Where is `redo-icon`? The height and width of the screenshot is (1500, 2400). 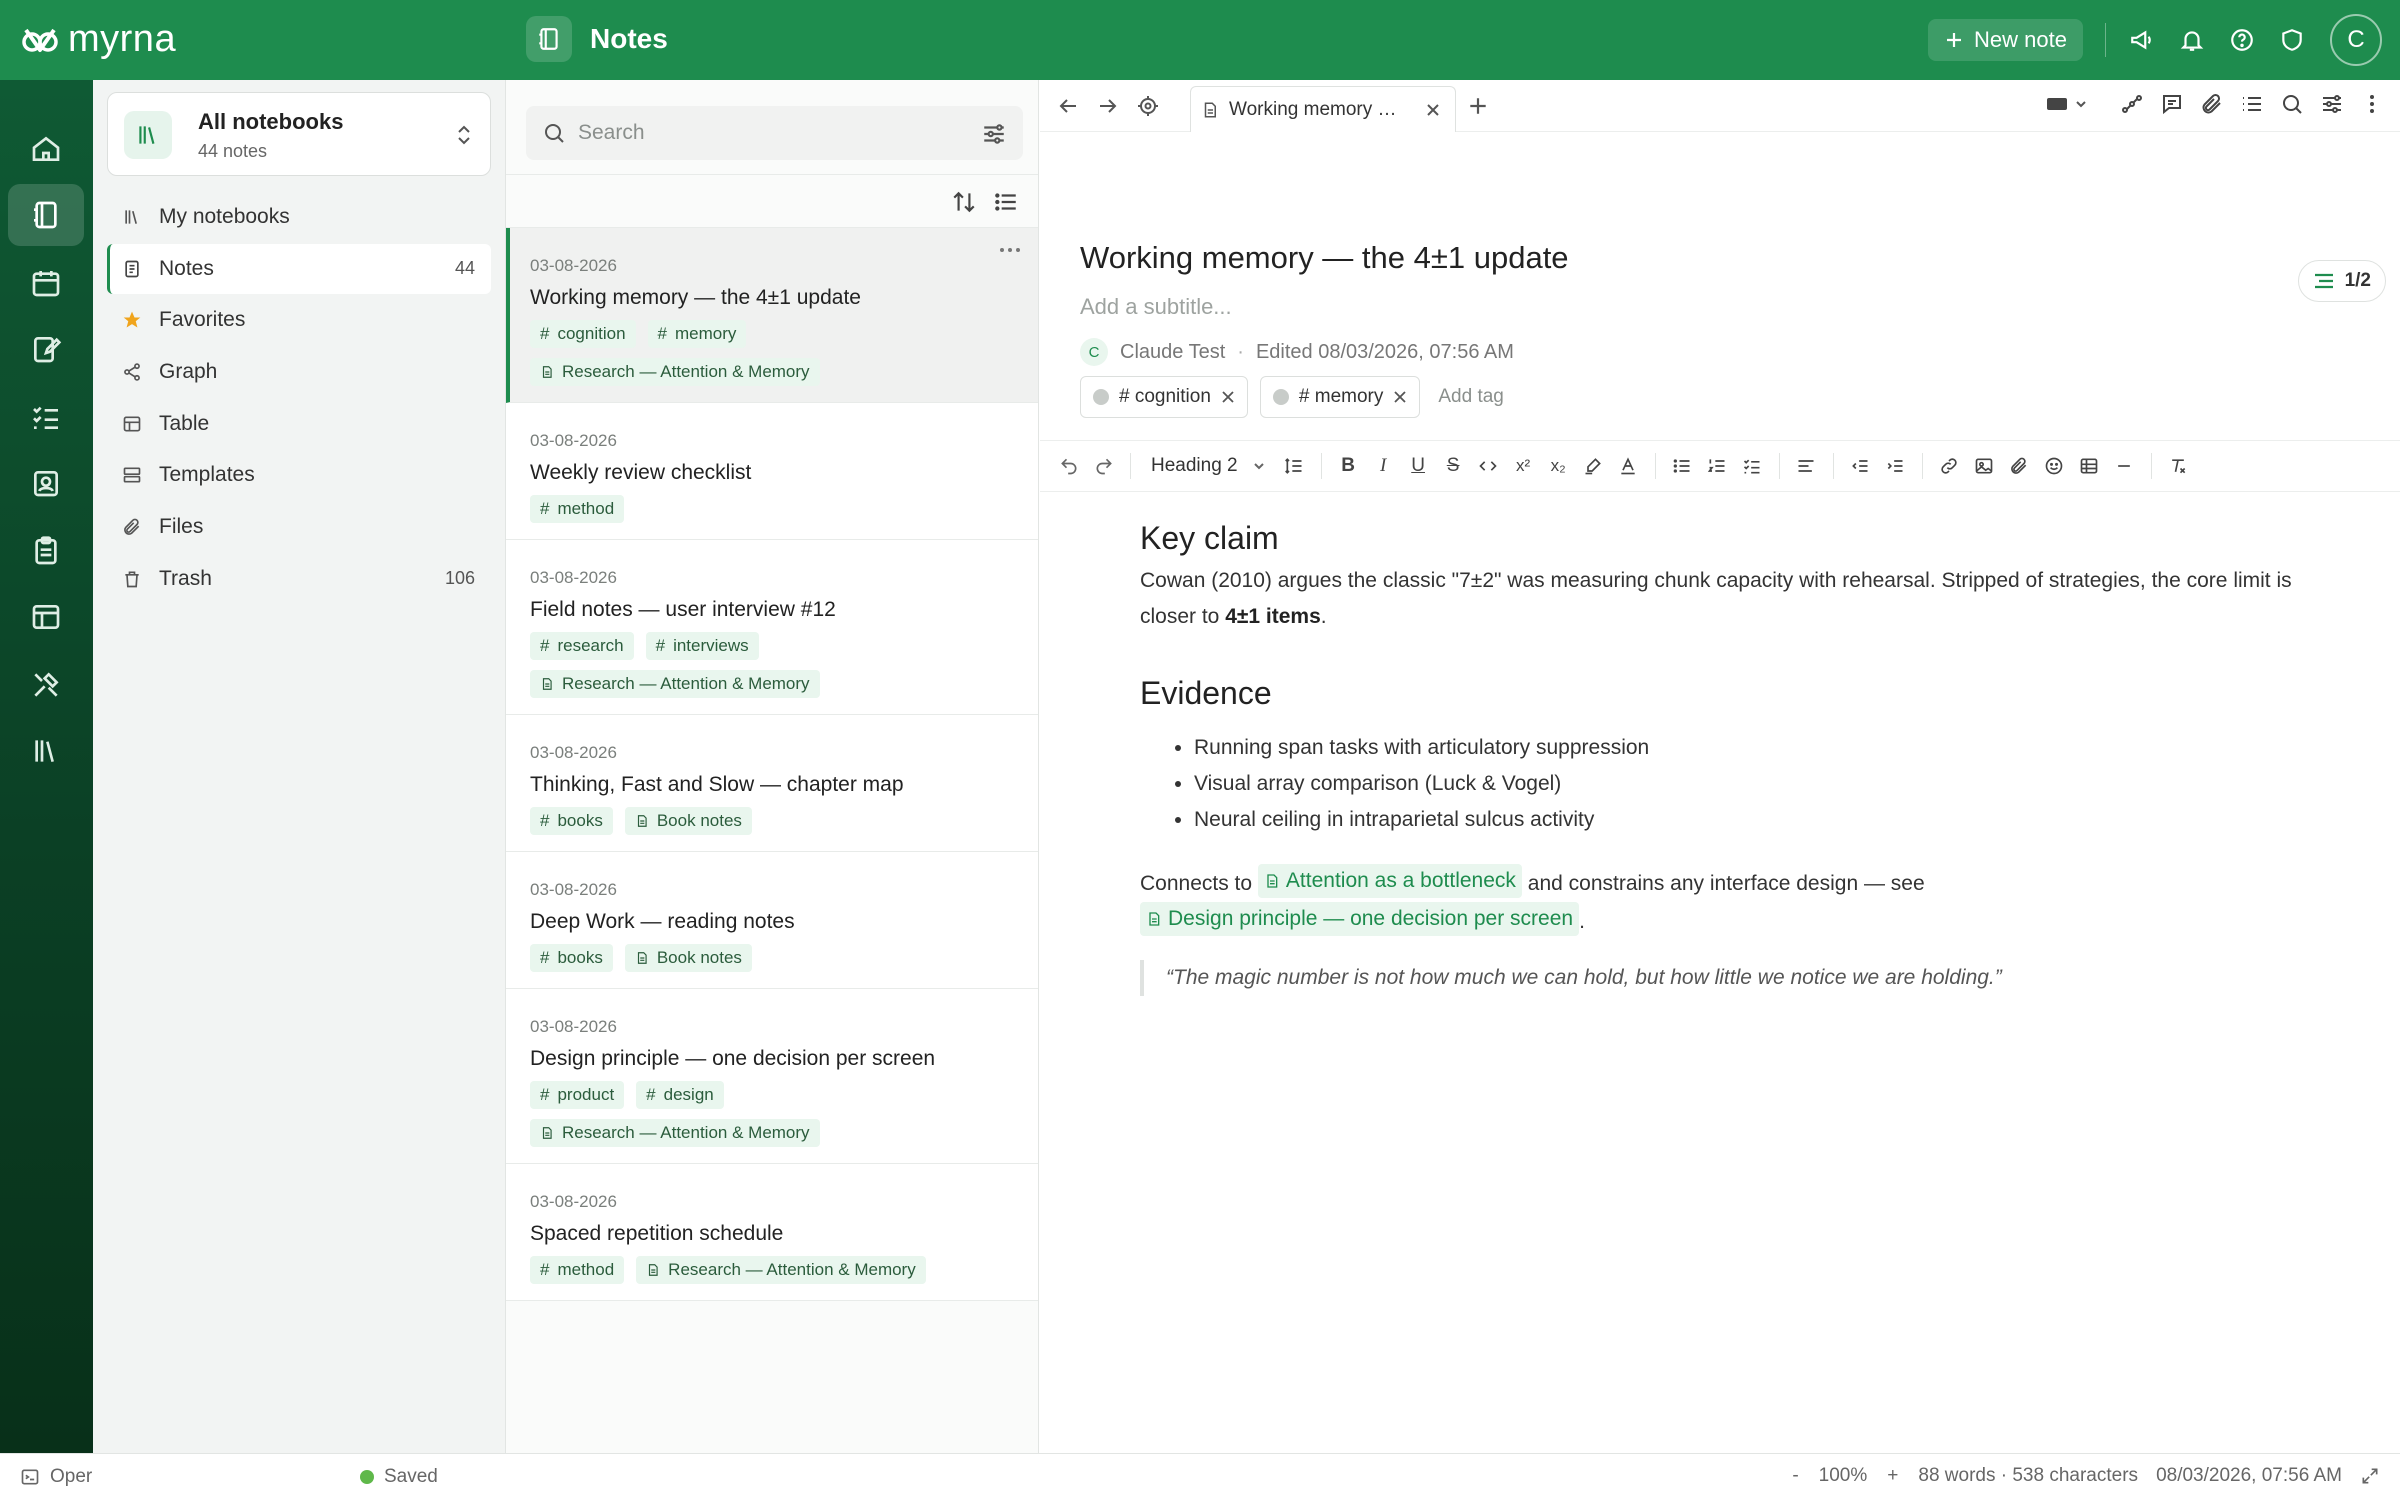
redo-icon is located at coordinates (1103, 466).